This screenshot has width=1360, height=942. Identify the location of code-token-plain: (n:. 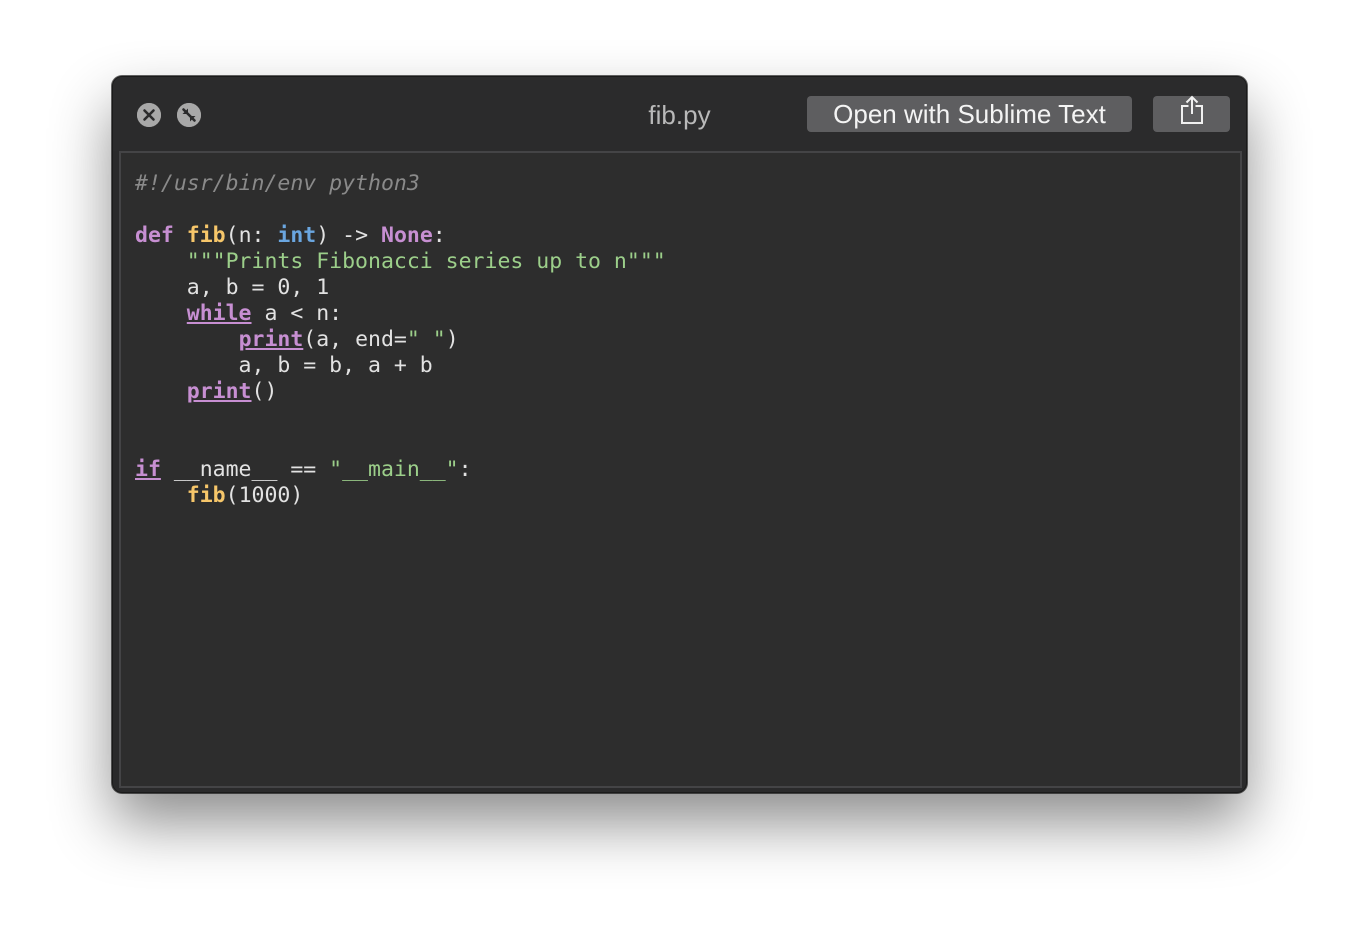
(251, 235).